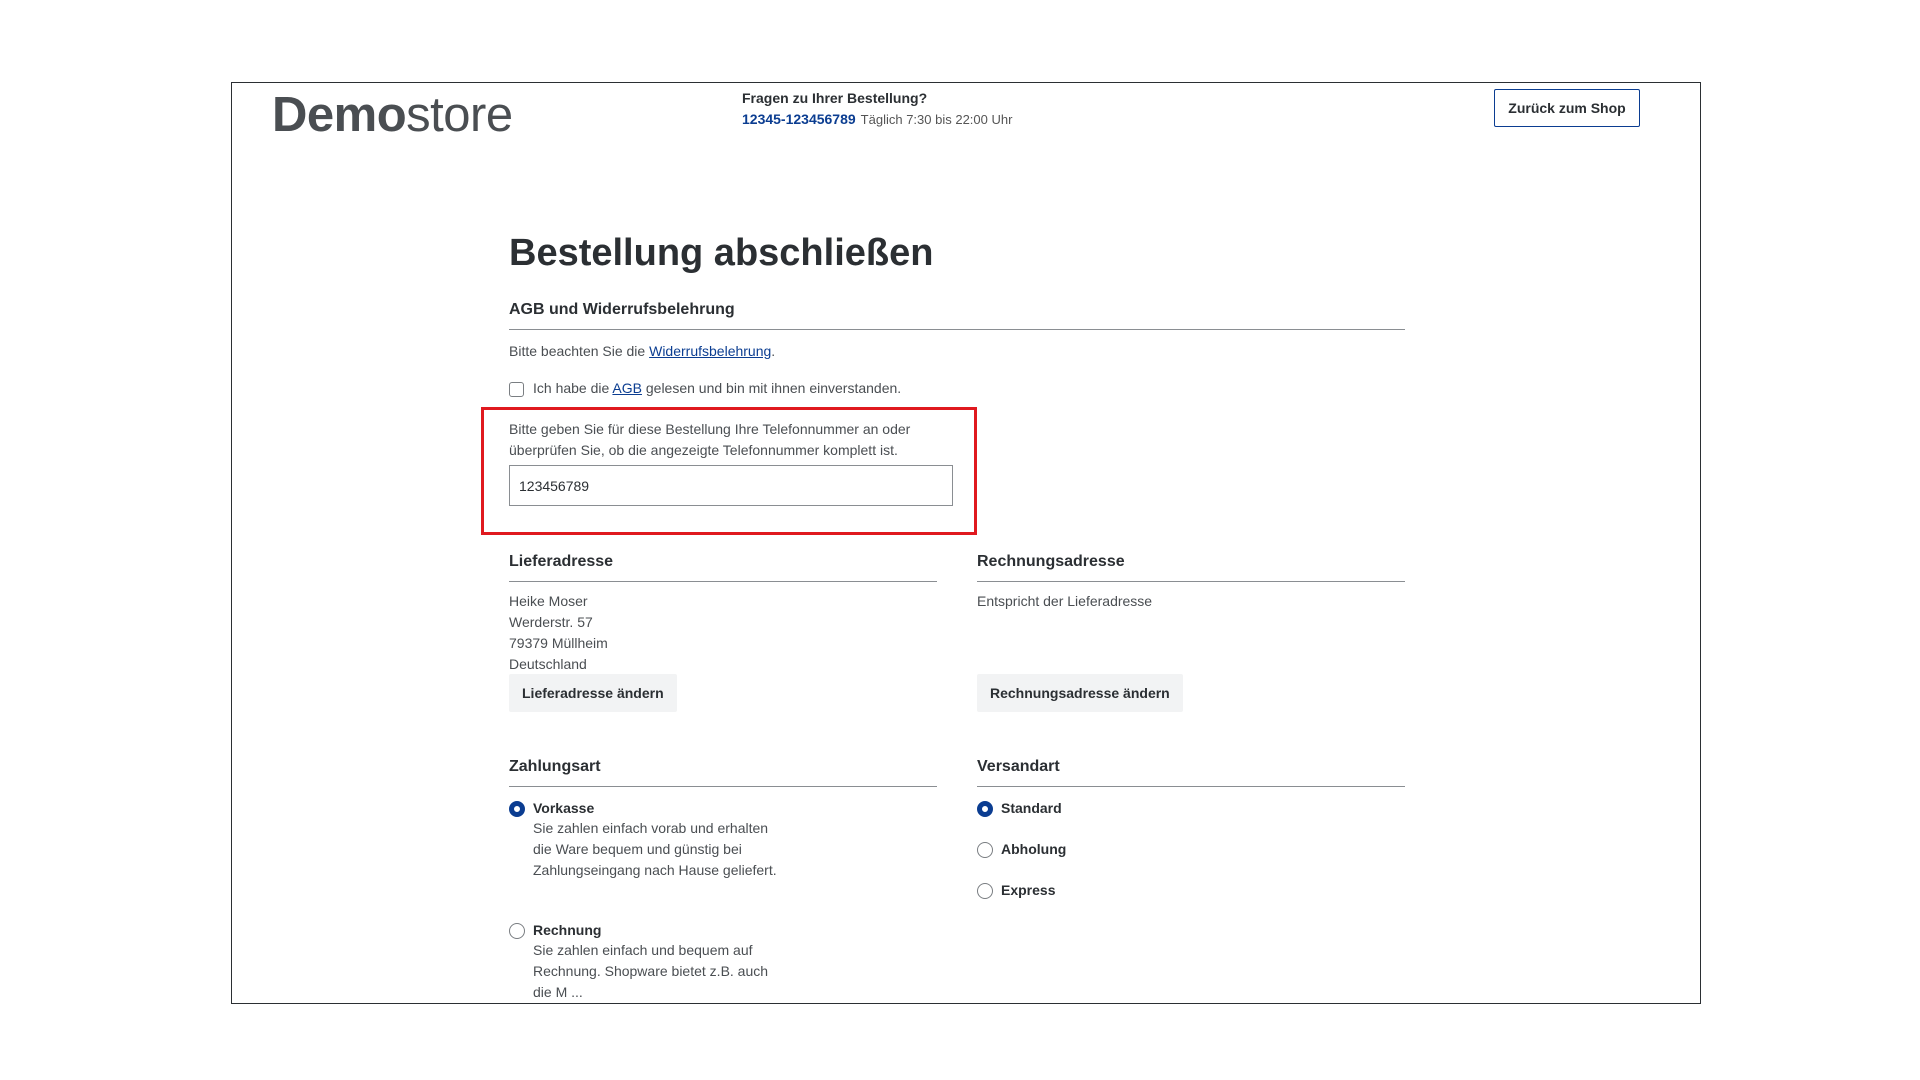 The image size is (1920, 1080). What do you see at coordinates (723, 567) in the screenshot?
I see `shipping-address-title: Lieferadresse` at bounding box center [723, 567].